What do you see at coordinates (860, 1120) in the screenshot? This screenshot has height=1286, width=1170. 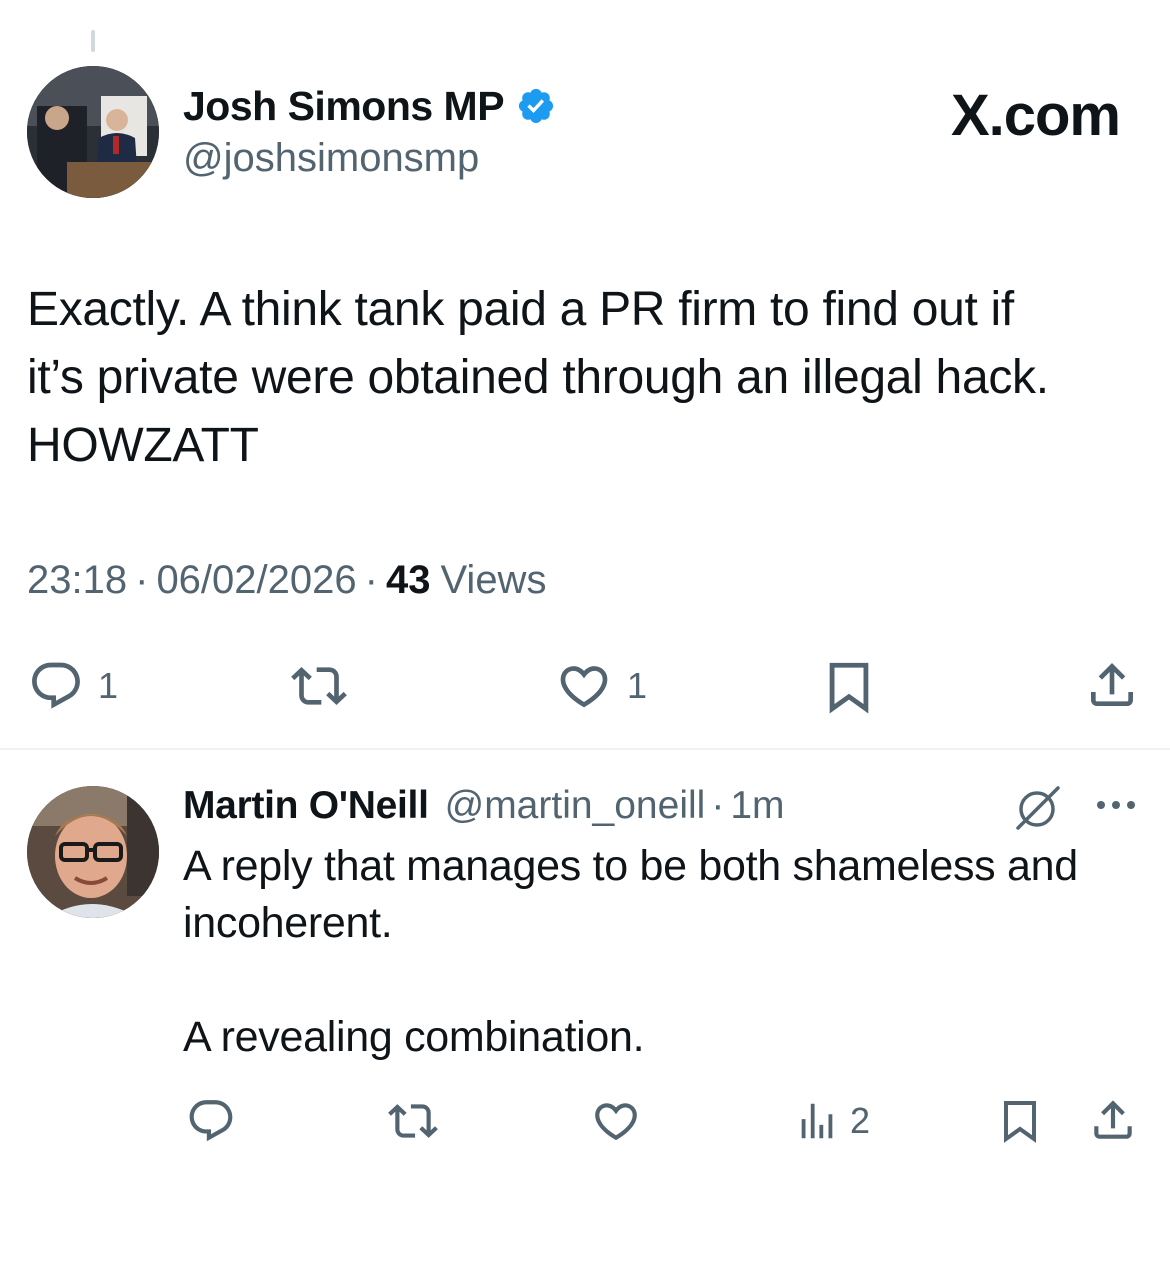 I see `reply-views-count: 2` at bounding box center [860, 1120].